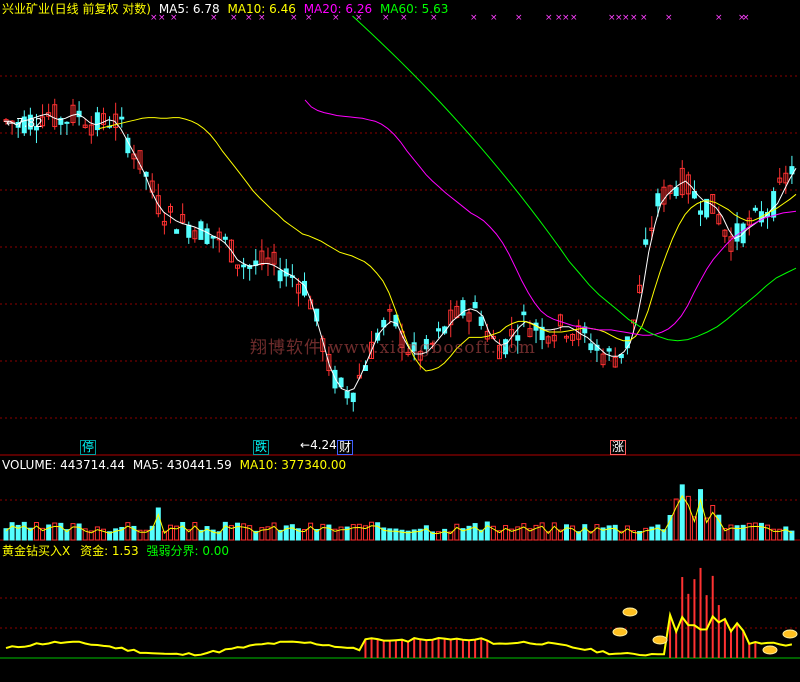  Describe the element at coordinates (305, 445) in the screenshot. I see `low-arrow-icon: ←` at that location.